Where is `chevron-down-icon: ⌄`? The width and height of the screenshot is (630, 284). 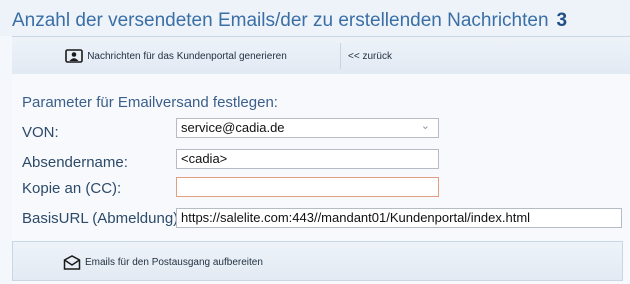 chevron-down-icon: ⌄ is located at coordinates (425, 125).